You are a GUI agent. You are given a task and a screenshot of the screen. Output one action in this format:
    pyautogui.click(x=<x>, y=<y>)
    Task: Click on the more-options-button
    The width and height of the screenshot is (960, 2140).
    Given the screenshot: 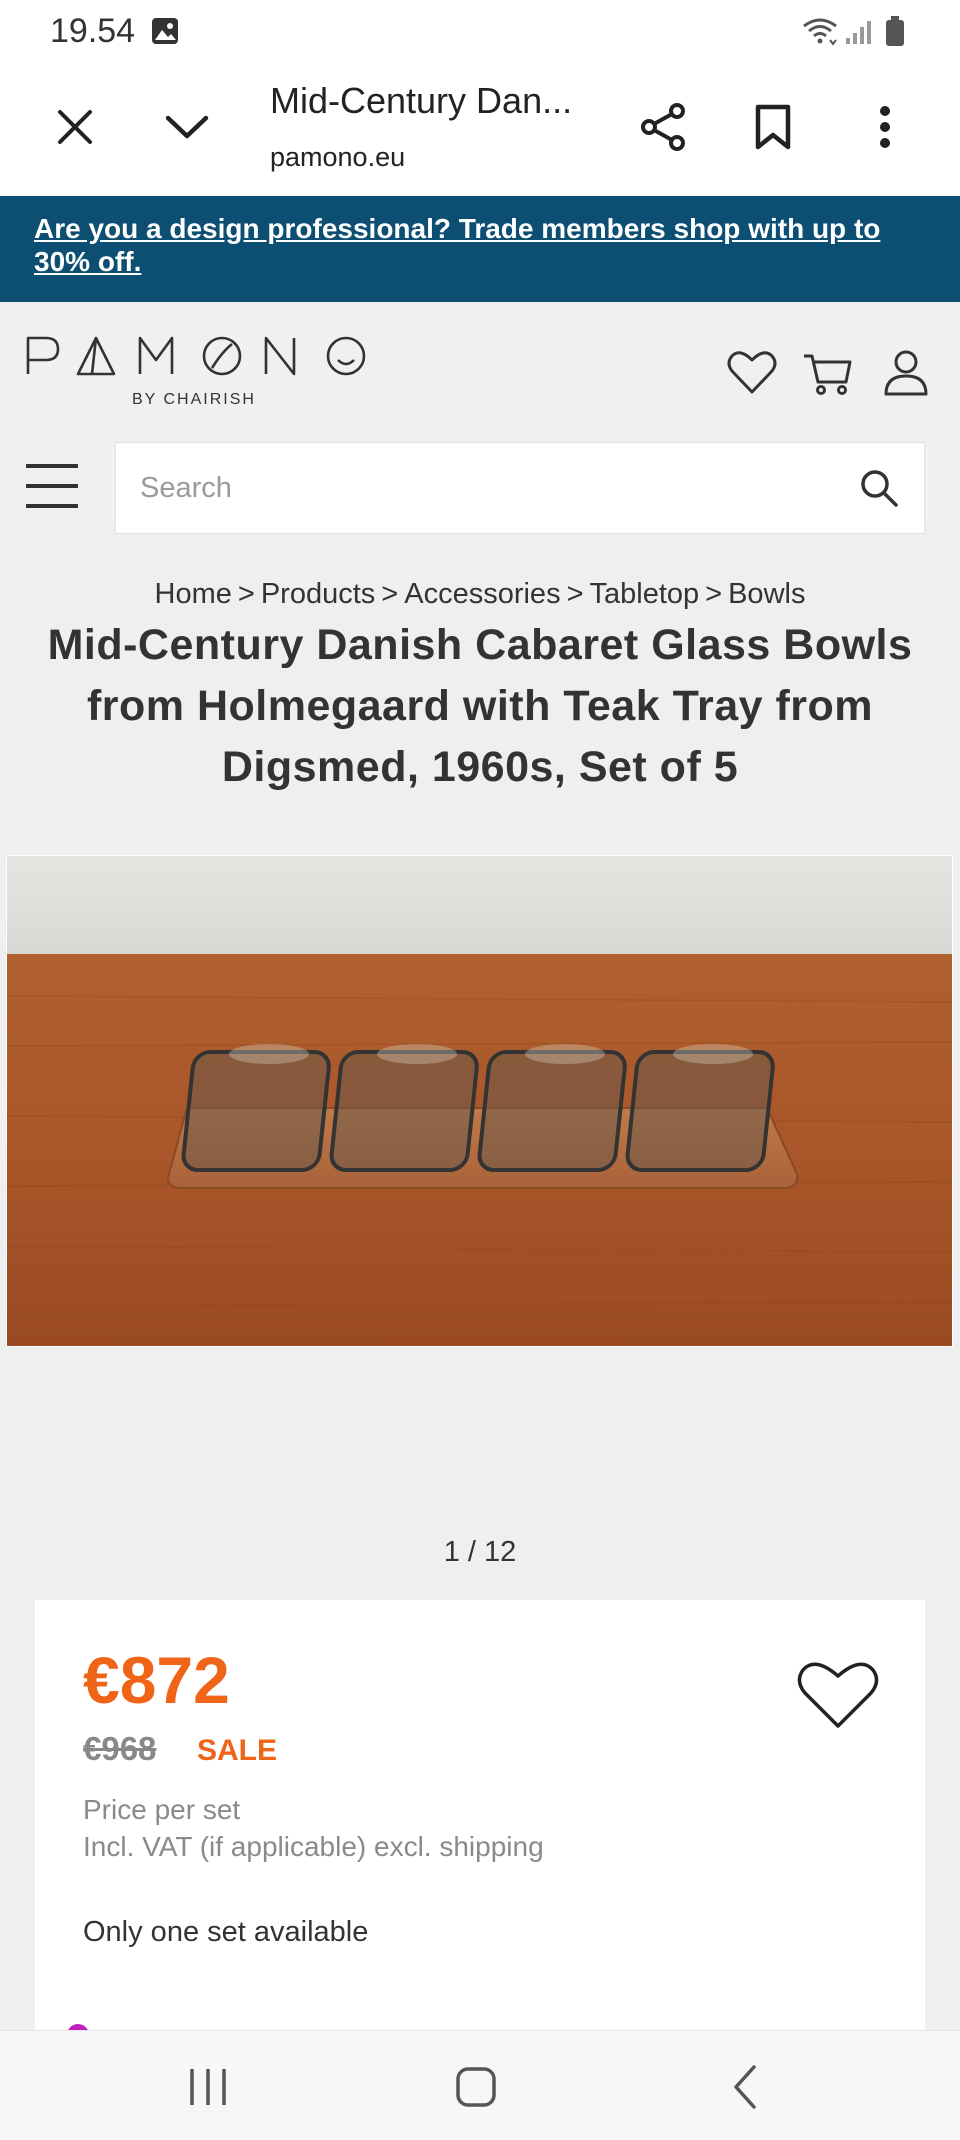 What is the action you would take?
    pyautogui.click(x=885, y=127)
    